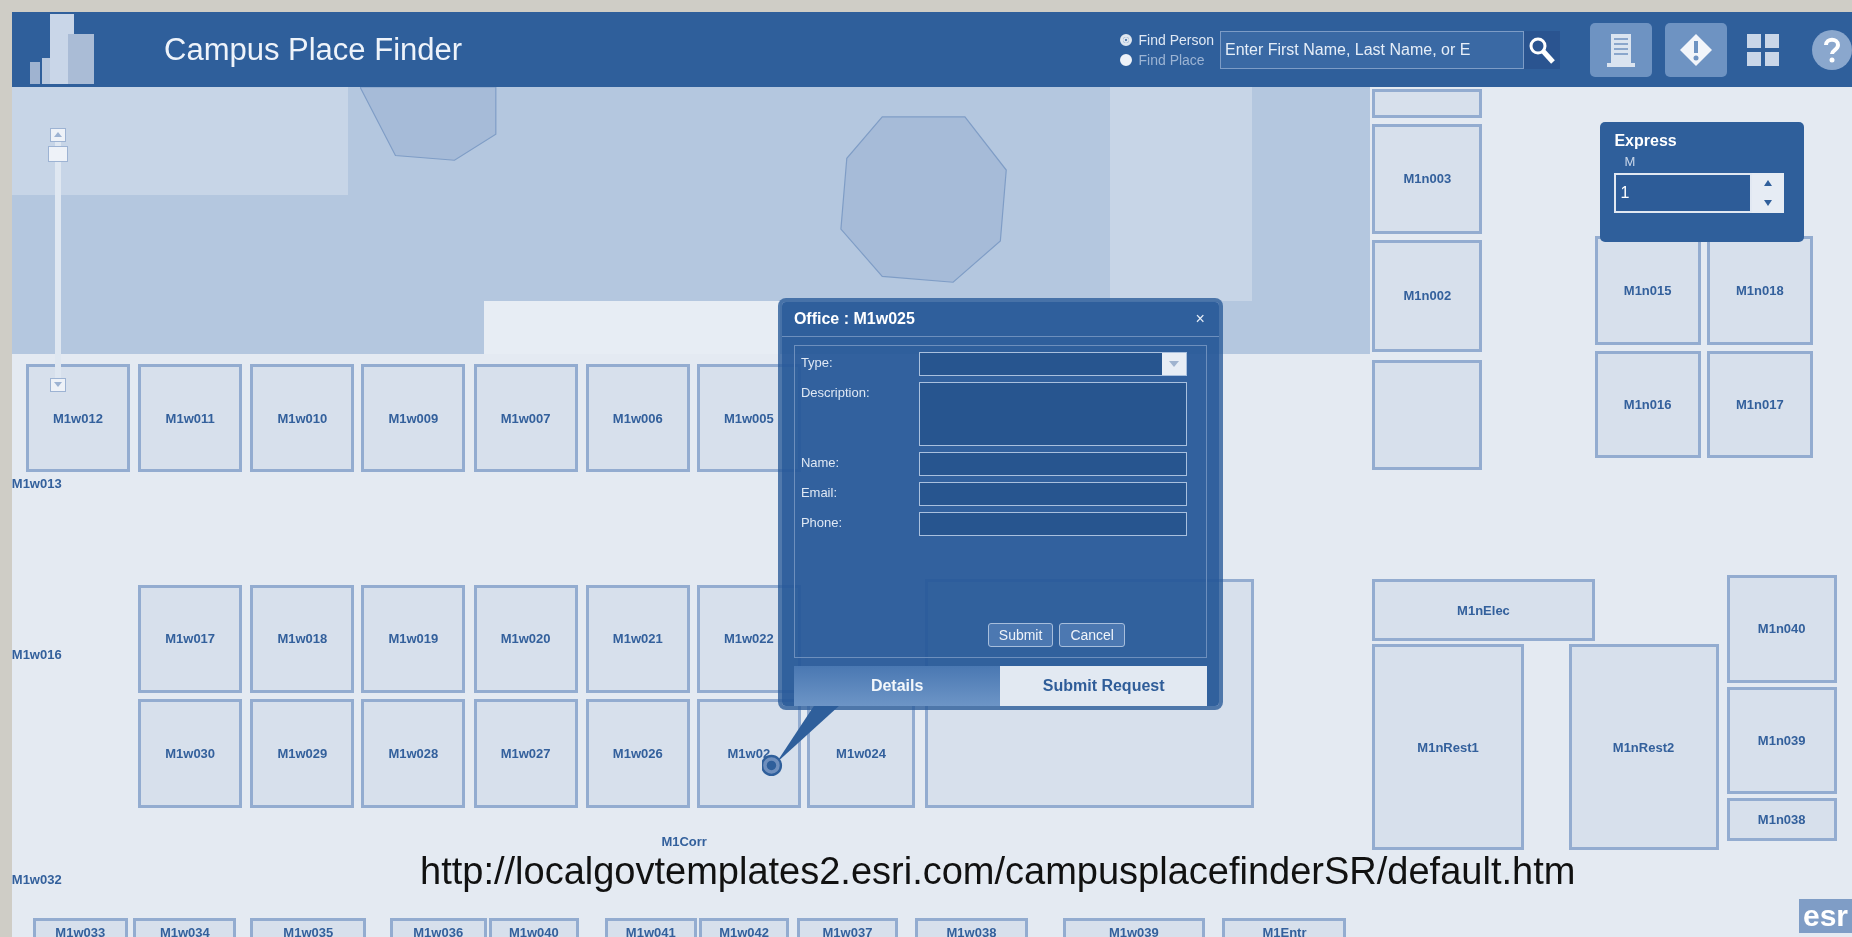 The height and width of the screenshot is (937, 1852). What do you see at coordinates (1646, 140) in the screenshot?
I see `panel-title: Express` at bounding box center [1646, 140].